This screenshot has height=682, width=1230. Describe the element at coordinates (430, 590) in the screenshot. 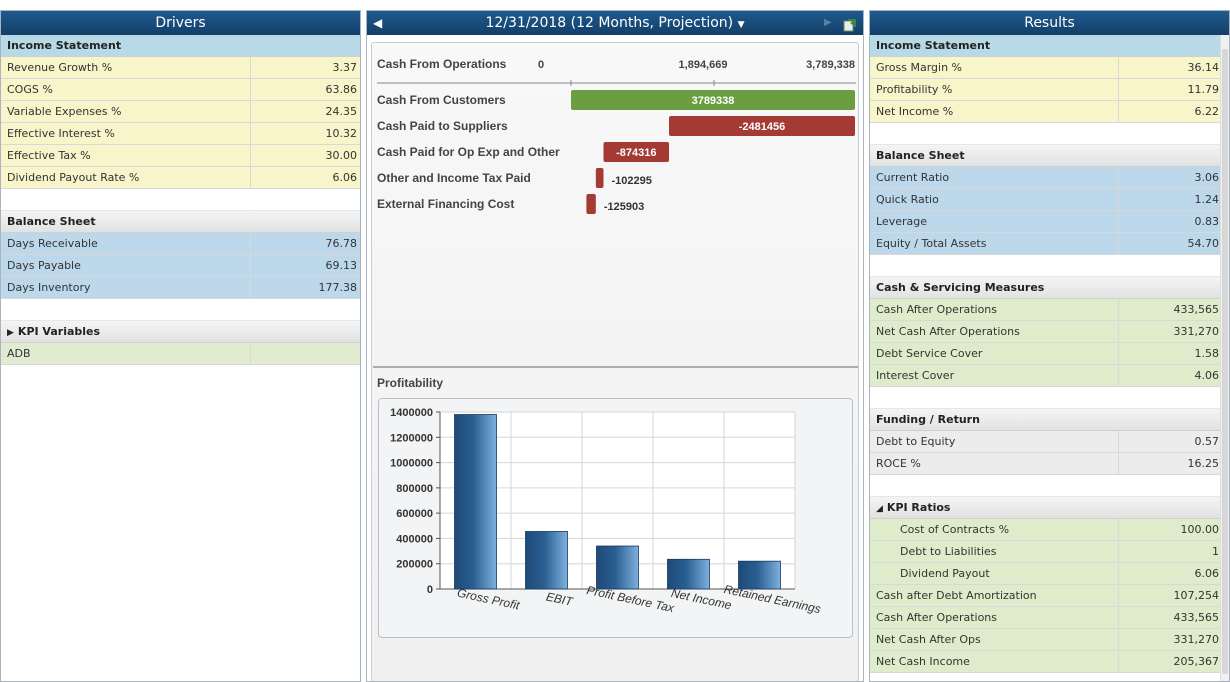

I see `y-tick-label: 0` at that location.